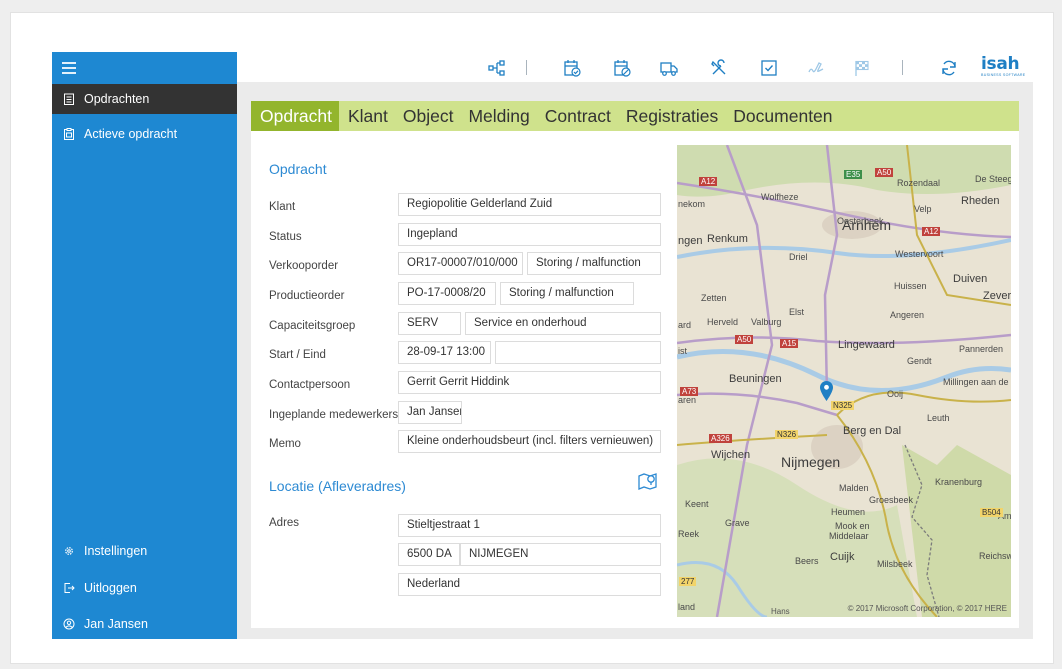  Describe the element at coordinates (848, 512) in the screenshot. I see `map-label-heumen: Heumen` at that location.